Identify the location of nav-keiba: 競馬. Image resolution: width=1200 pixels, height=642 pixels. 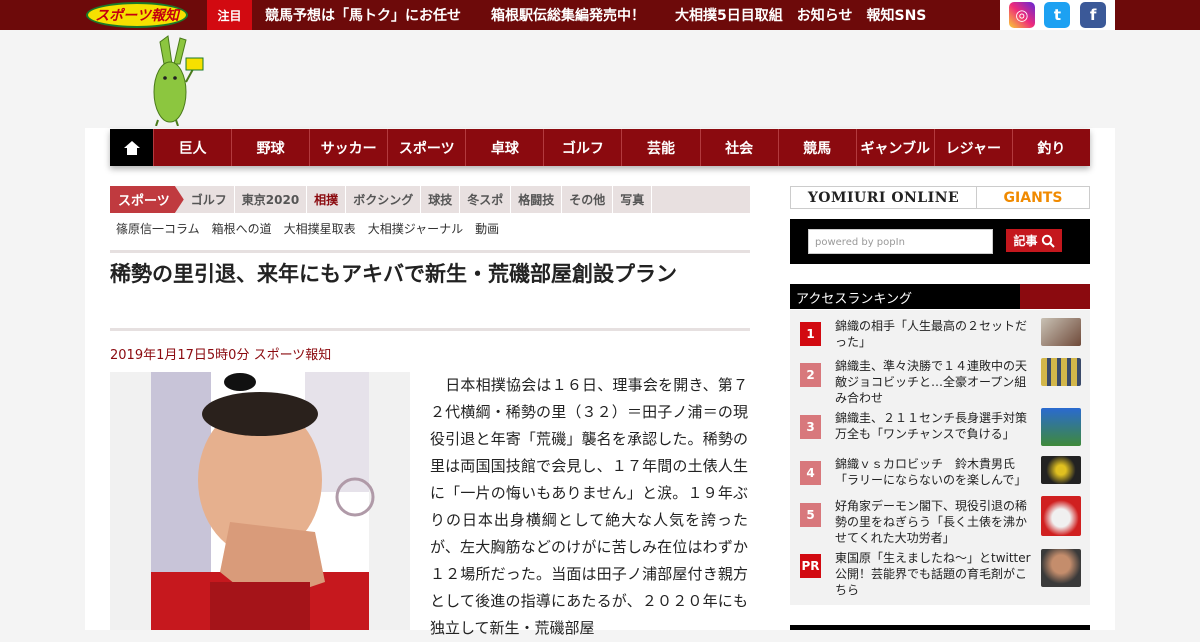
(816, 147).